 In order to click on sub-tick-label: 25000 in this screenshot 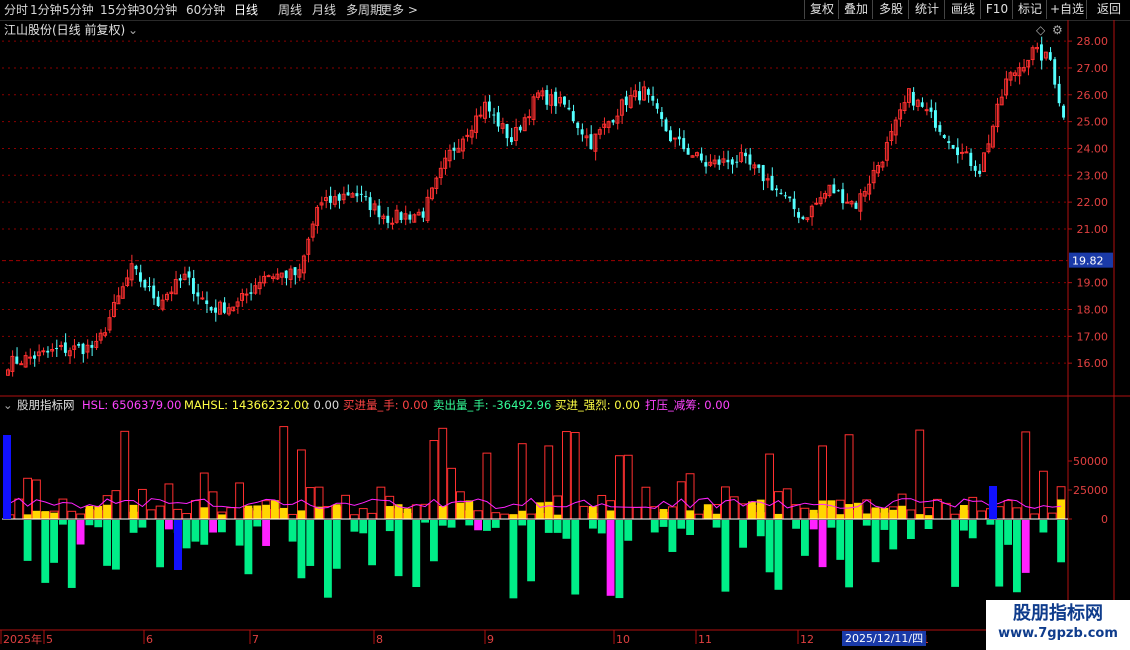, I will do `click(1090, 490)`.